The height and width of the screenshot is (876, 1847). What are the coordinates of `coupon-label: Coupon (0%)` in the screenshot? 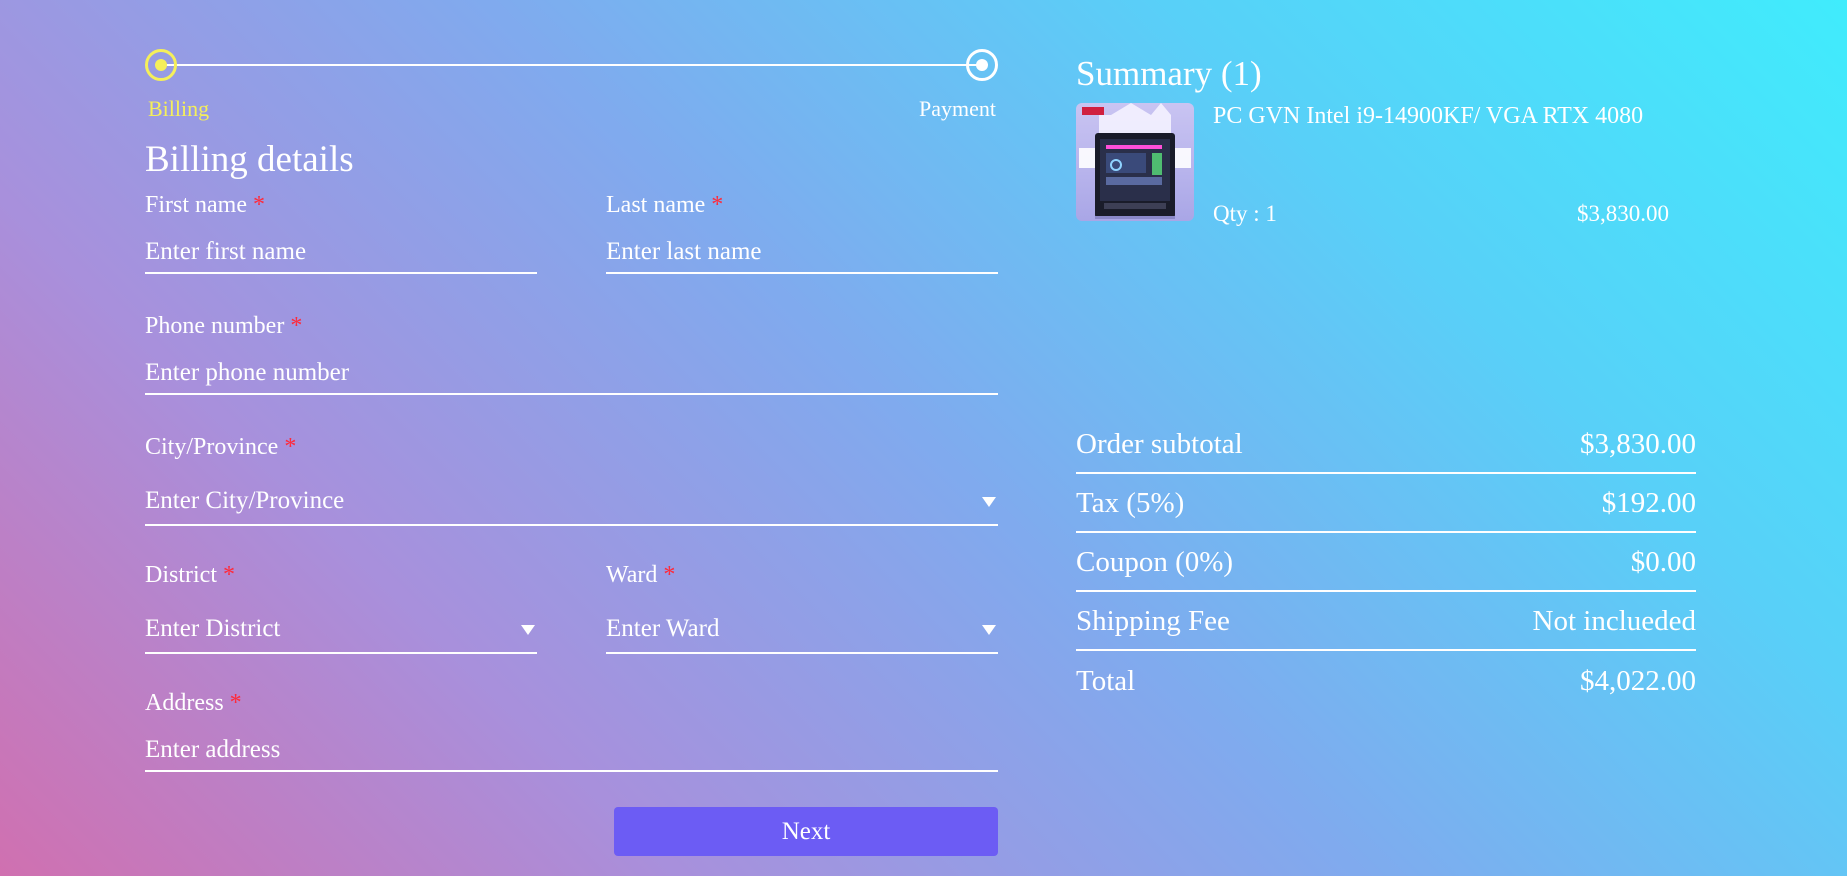 It's located at (1155, 562).